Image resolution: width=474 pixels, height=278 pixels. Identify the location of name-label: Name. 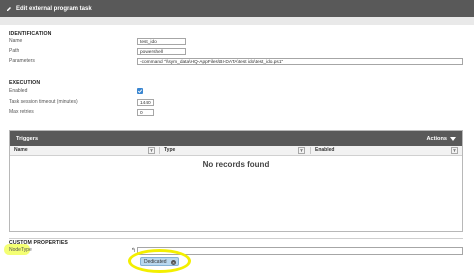
(16, 41).